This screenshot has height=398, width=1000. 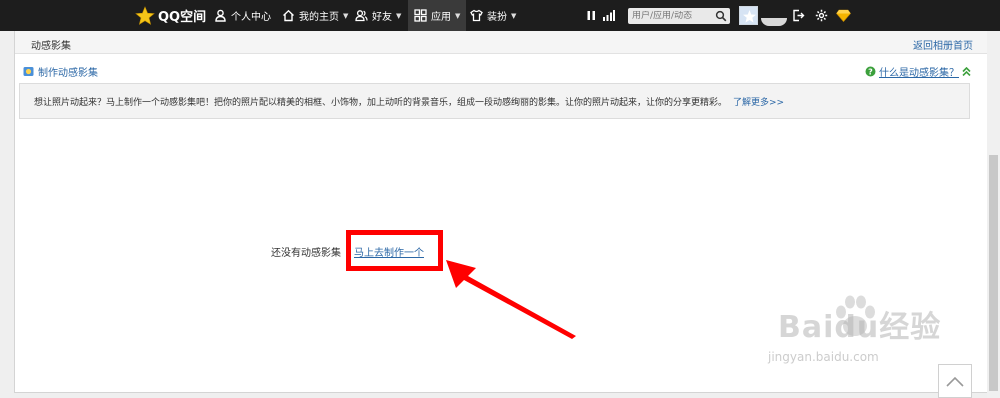 I want to click on avatar-star-icon, so click(x=749, y=16).